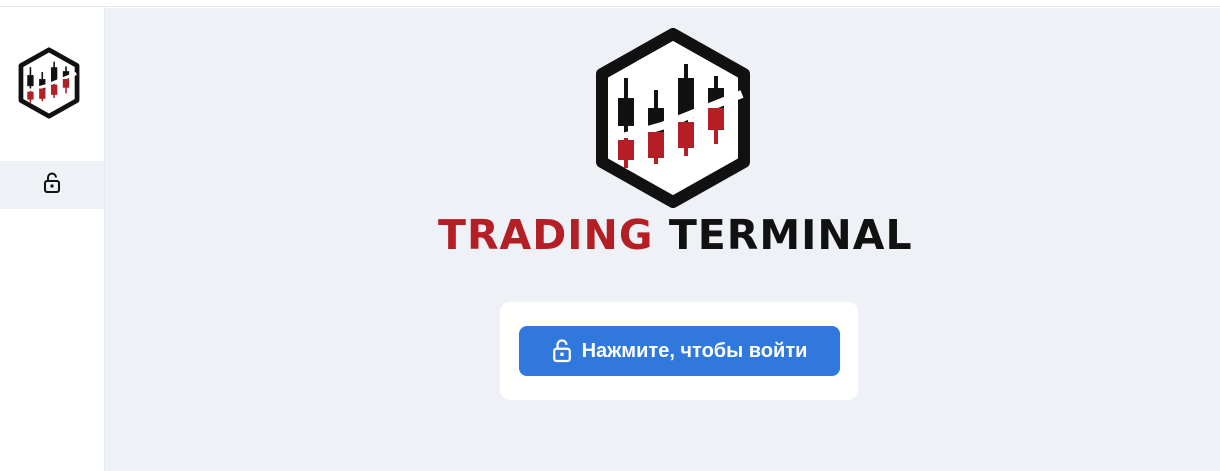 This screenshot has height=471, width=1220. What do you see at coordinates (694, 350) in the screenshot?
I see `login-button-label: Нажмите, чтобы войти` at bounding box center [694, 350].